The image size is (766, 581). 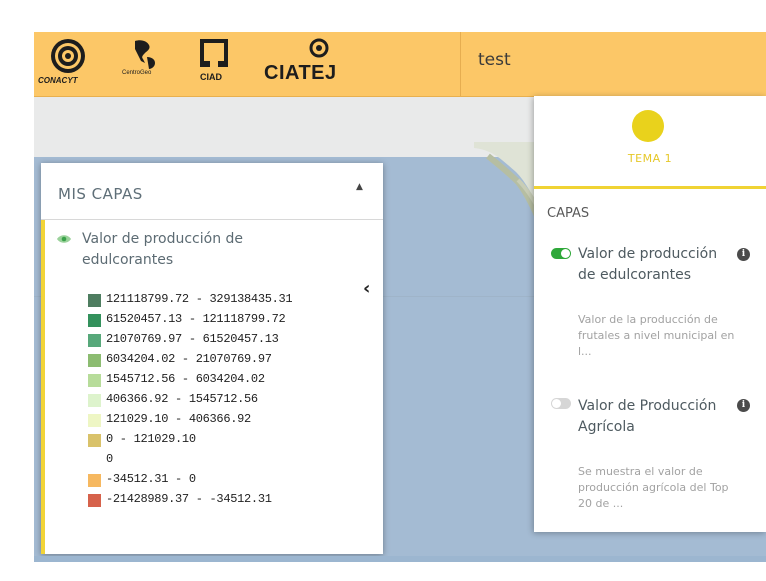 What do you see at coordinates (212, 191) in the screenshot?
I see `layers-panel-header: MIS CAPAS ▲` at bounding box center [212, 191].